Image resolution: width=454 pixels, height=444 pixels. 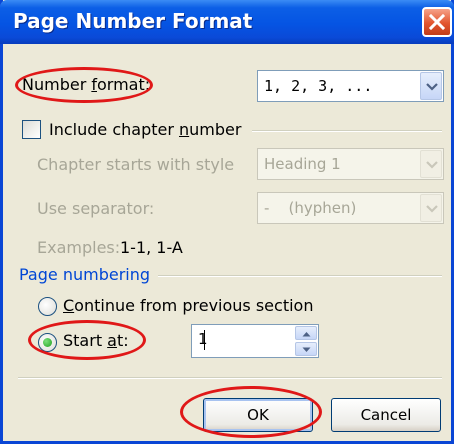 I want to click on page-numbering-divider, so click(x=300, y=276).